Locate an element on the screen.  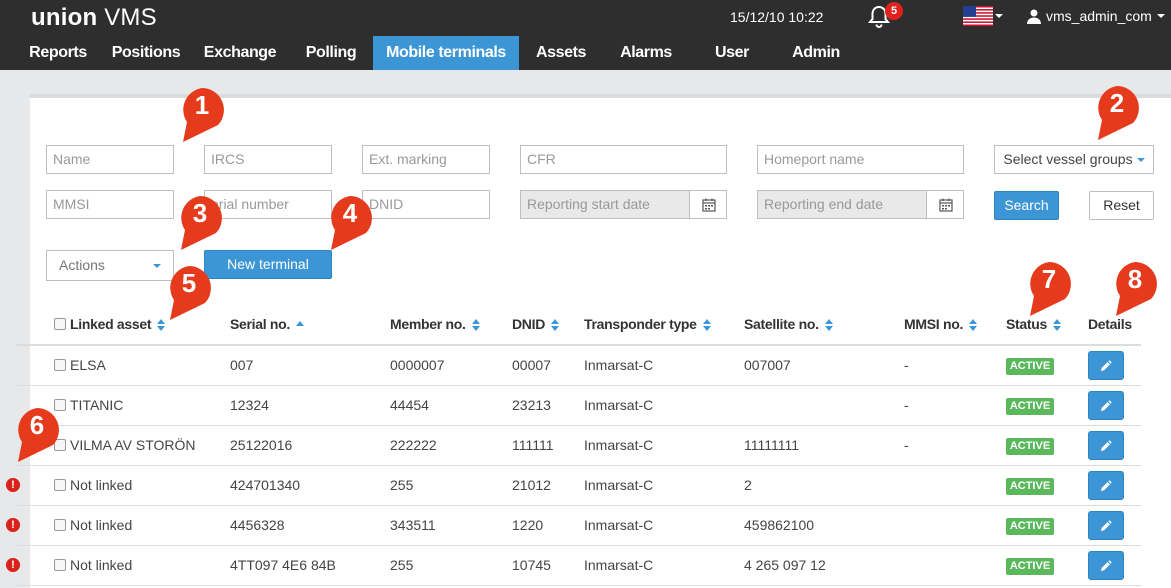
start-date-calendar-button is located at coordinates (708, 204).